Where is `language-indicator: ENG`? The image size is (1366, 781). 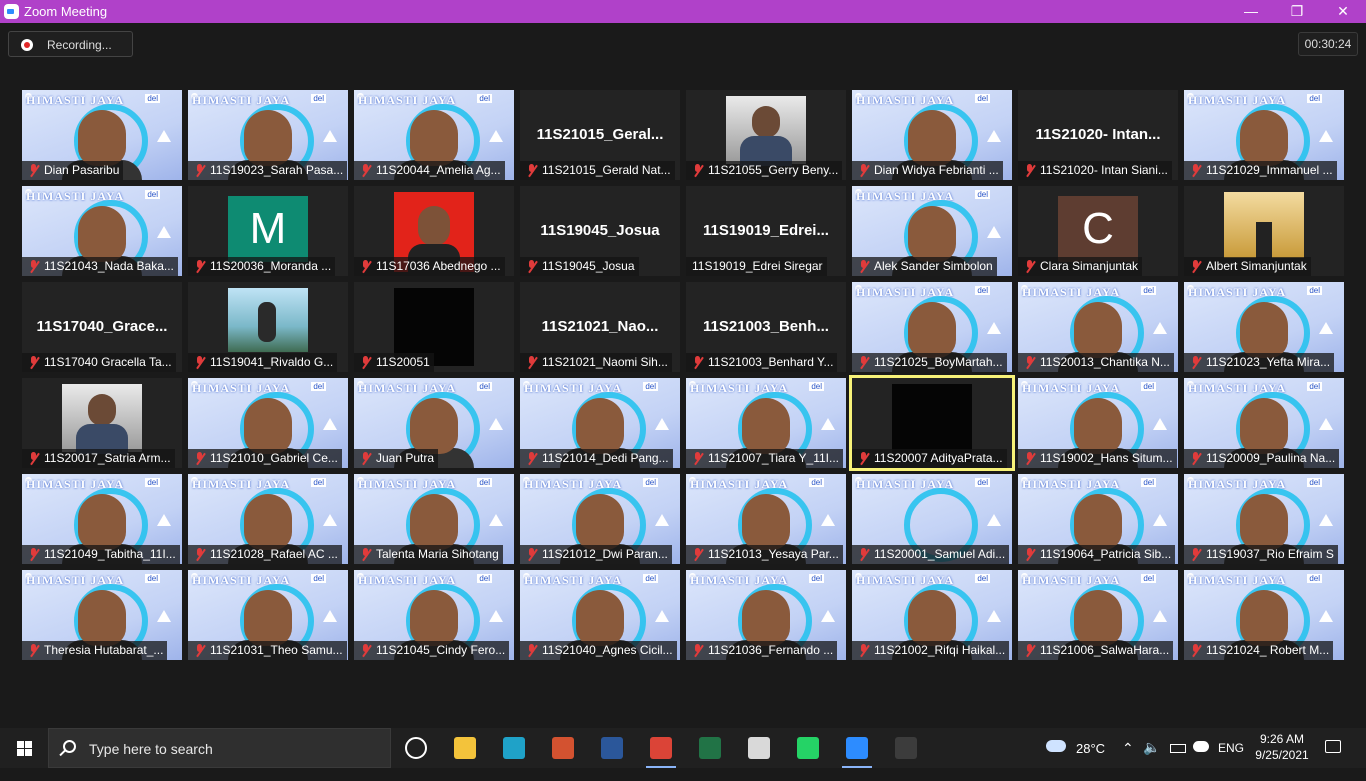 language-indicator: ENG is located at coordinates (1231, 761).